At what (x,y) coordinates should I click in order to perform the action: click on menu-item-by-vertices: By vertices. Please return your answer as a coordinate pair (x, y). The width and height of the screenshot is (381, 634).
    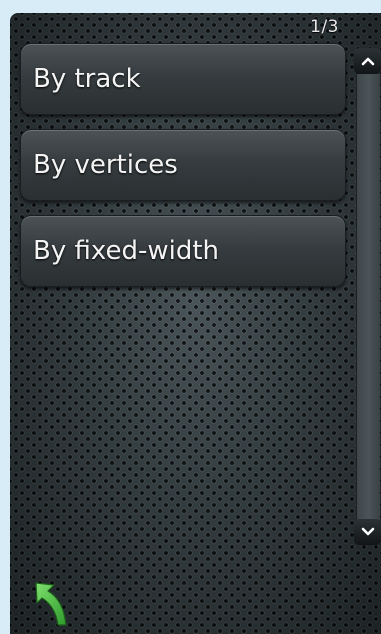
    Looking at the image, I should click on (183, 165).